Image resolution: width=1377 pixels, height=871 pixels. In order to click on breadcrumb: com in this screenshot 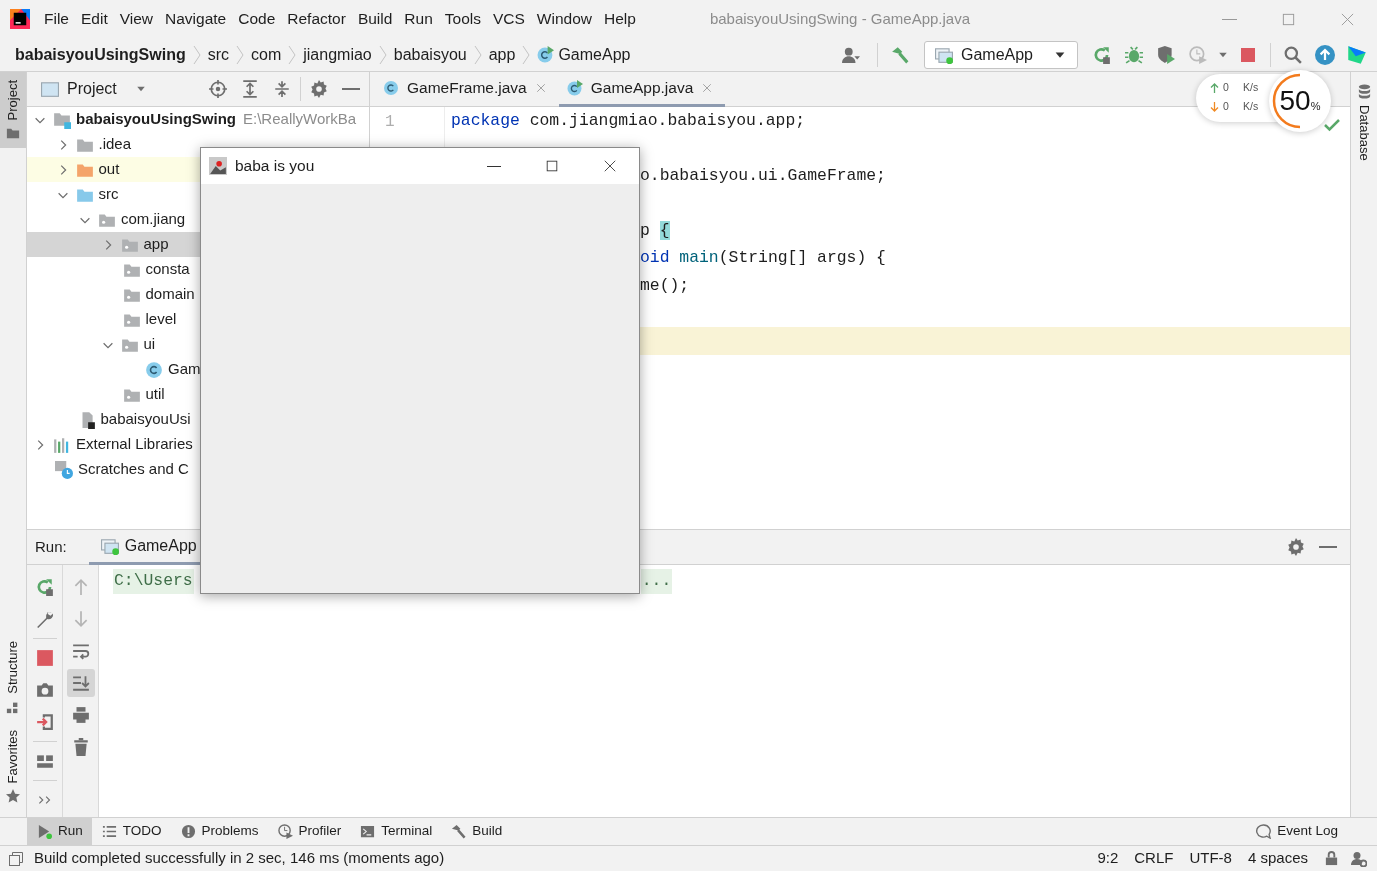, I will do `click(266, 54)`.